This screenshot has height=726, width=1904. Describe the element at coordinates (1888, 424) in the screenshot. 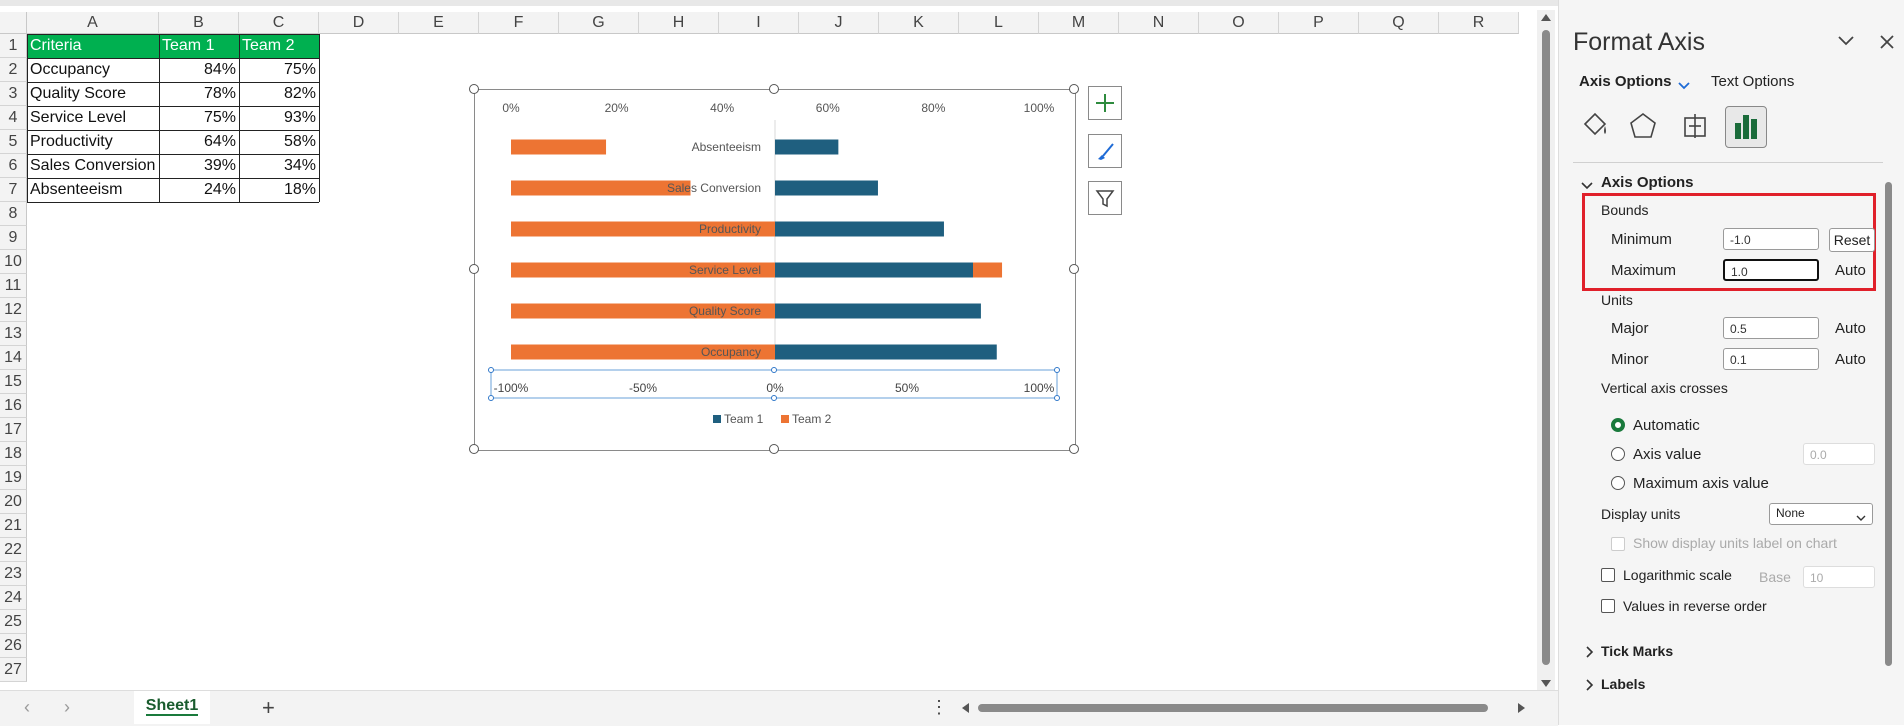

I see `pane-scroll-thumb` at that location.